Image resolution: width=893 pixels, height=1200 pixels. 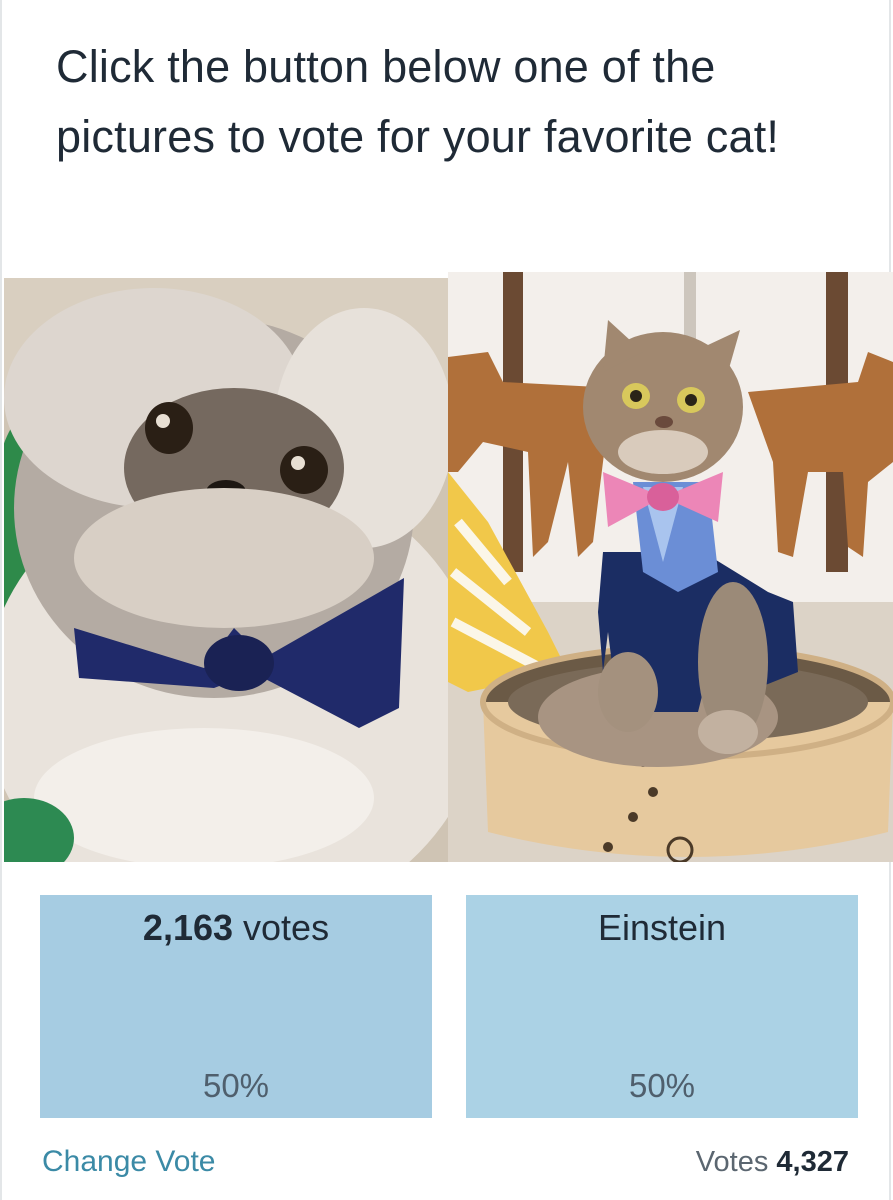 What do you see at coordinates (662, 1085) in the screenshot?
I see `vote-option-2-percent: 50%` at bounding box center [662, 1085].